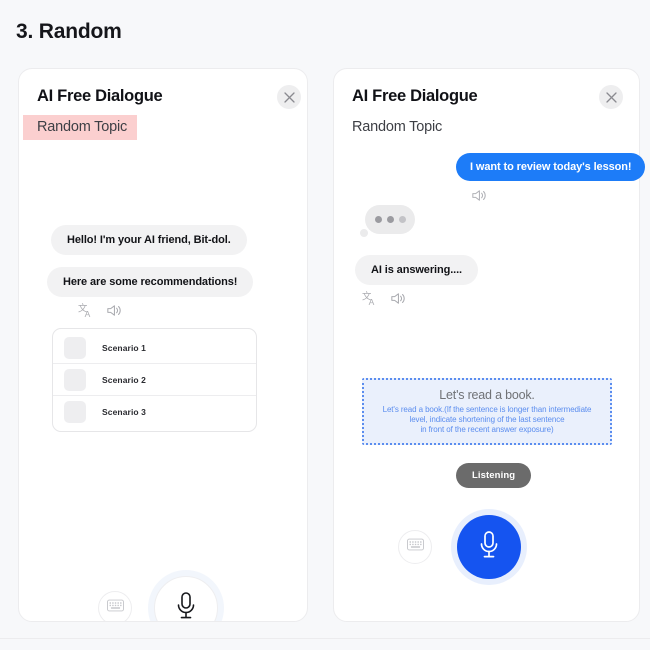  What do you see at coordinates (397, 127) in the screenshot?
I see `topic-label: Random Topic` at bounding box center [397, 127].